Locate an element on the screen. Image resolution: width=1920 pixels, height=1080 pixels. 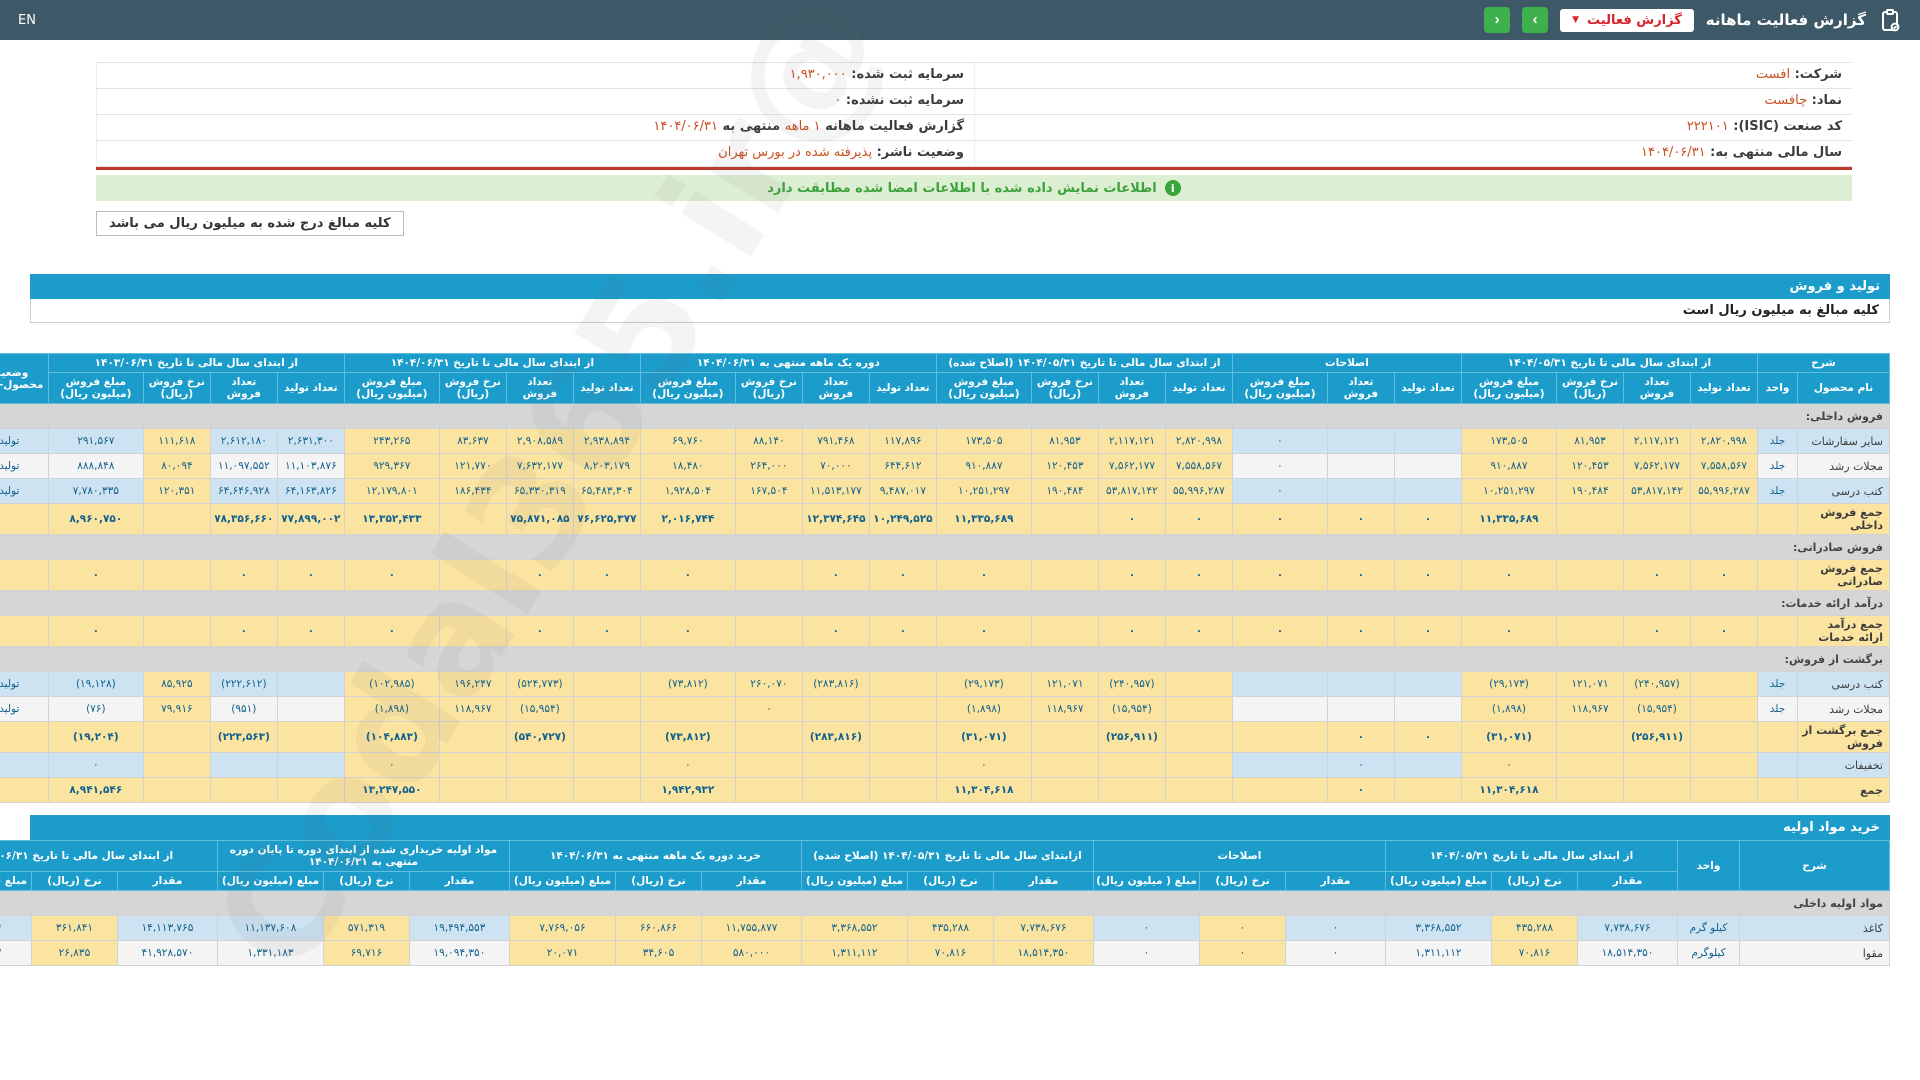
value-cell: ۱۶۷,۵۰۴ is located at coordinates (768, 491).